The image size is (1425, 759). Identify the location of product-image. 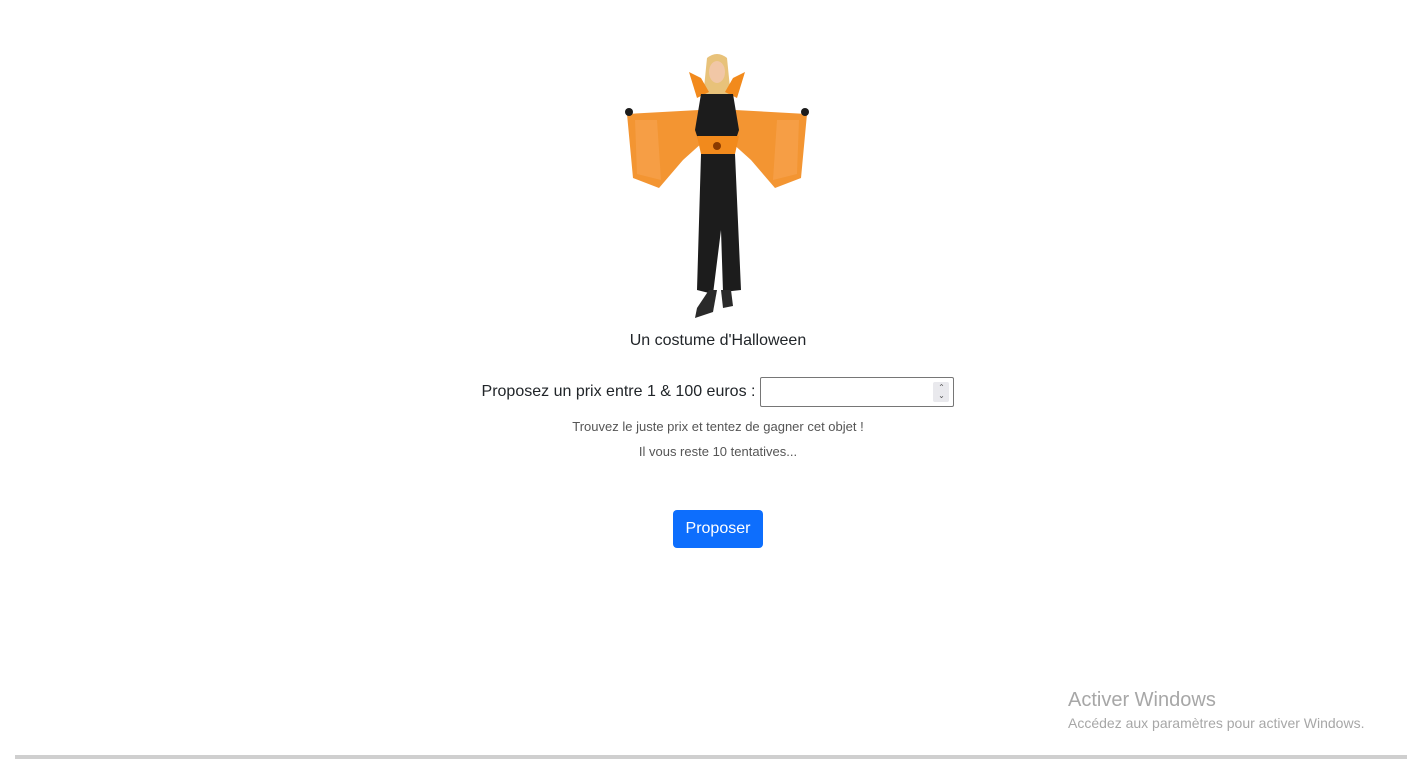
(717, 186).